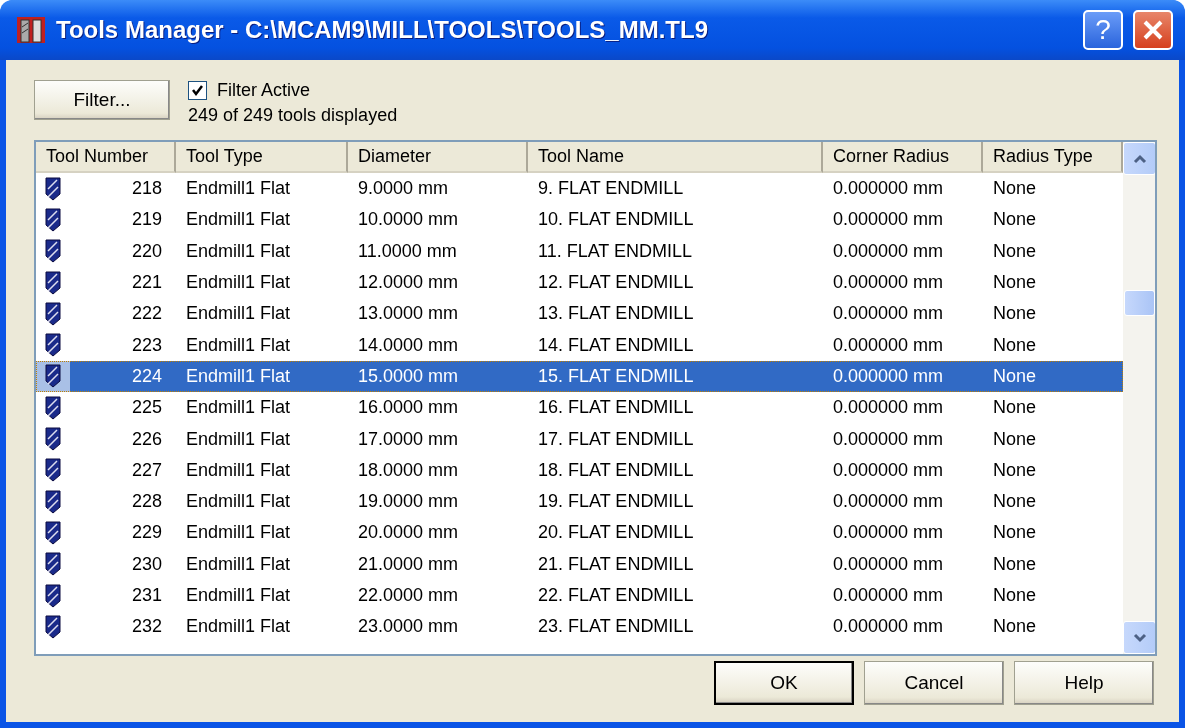 The height and width of the screenshot is (728, 1185). Describe the element at coordinates (264, 90) in the screenshot. I see `filter-active-label: Filter Active` at that location.